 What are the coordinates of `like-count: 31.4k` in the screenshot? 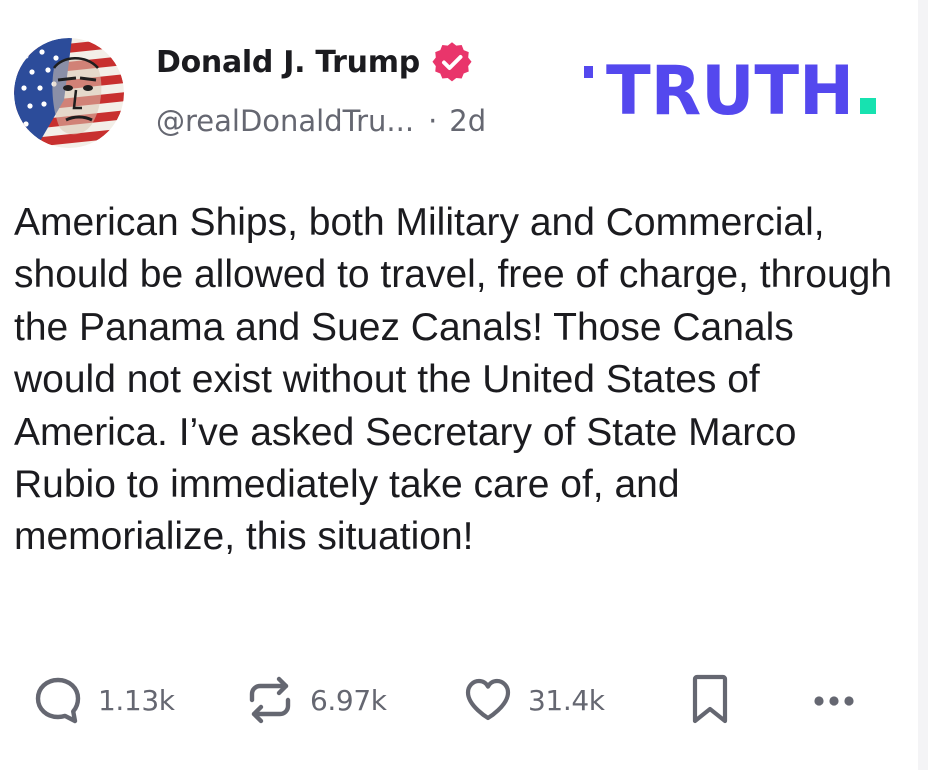 It's located at (566, 700).